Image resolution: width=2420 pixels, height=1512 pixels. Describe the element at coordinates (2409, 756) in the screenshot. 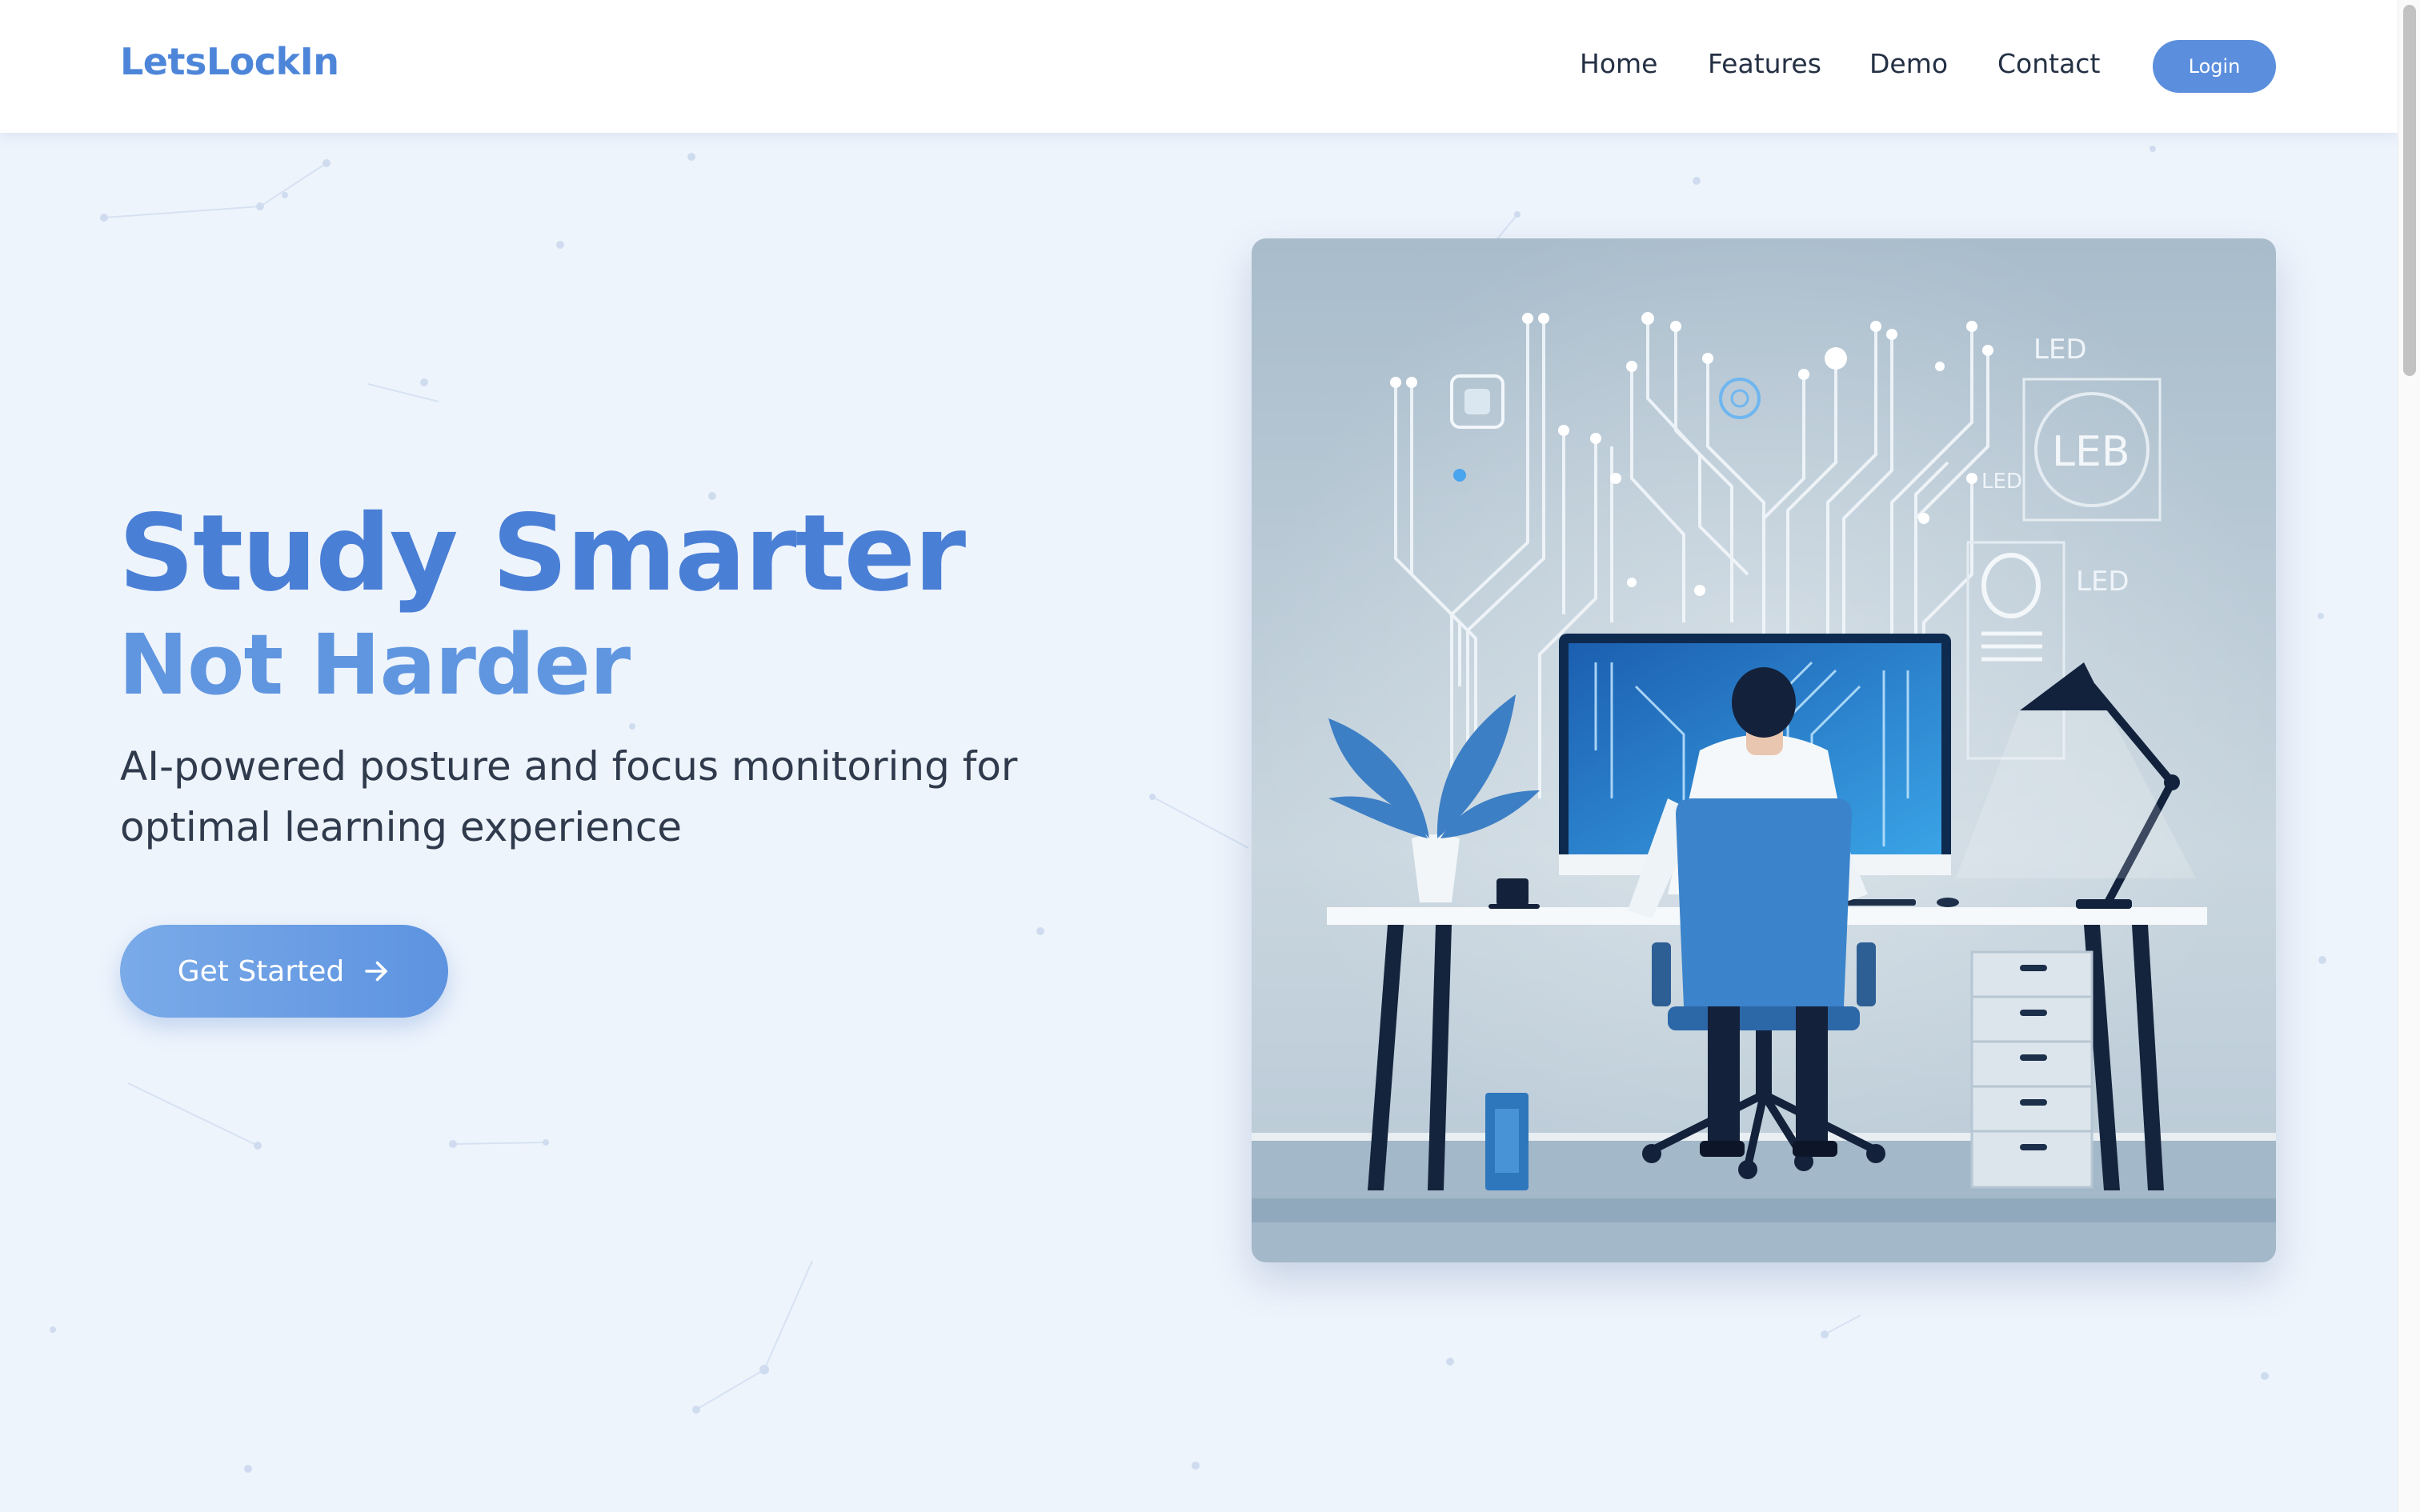

I see `page-scrollbar` at that location.